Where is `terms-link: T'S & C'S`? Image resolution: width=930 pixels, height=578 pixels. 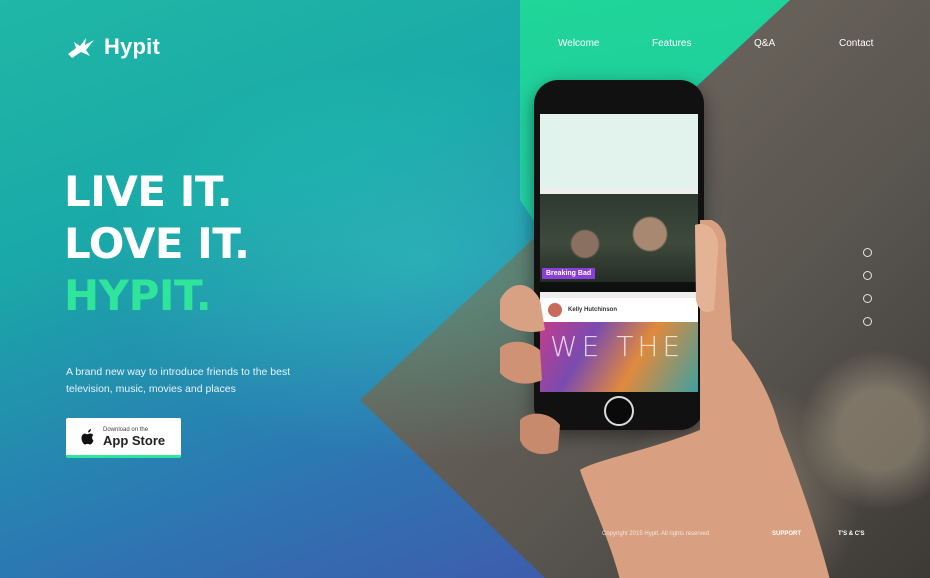 terms-link: T'S & C'S is located at coordinates (851, 534).